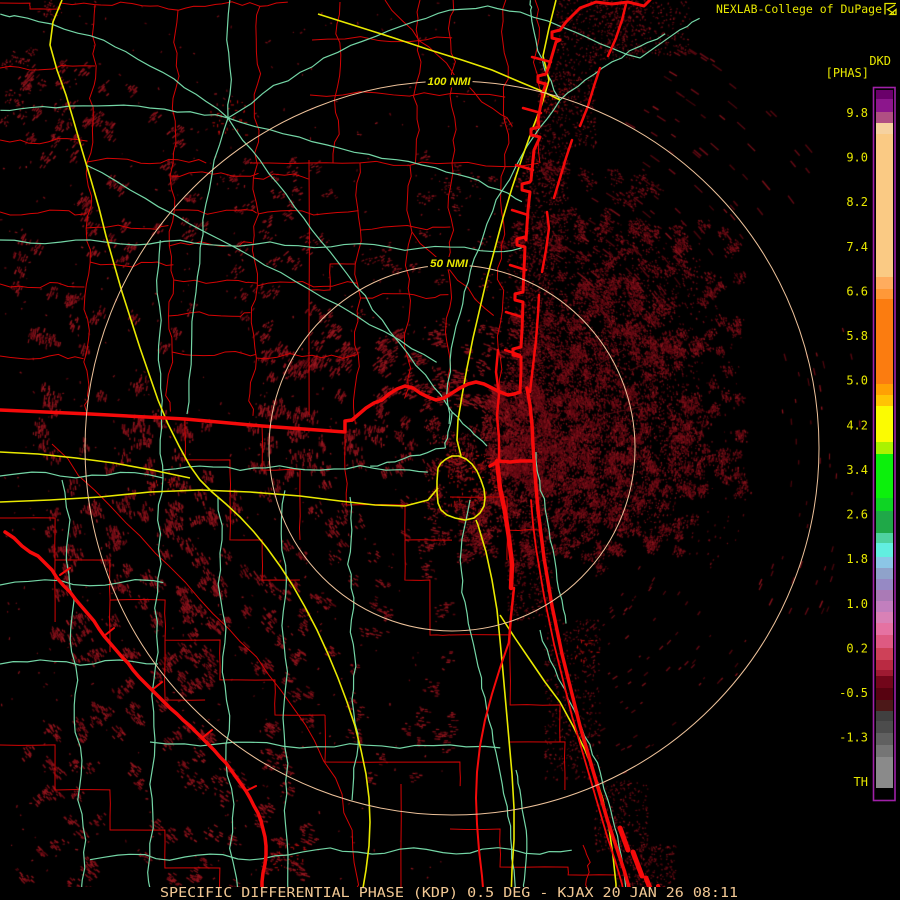 The height and width of the screenshot is (900, 900). Describe the element at coordinates (857, 648) in the screenshot. I see `scale-tick-label: 0.2` at that location.